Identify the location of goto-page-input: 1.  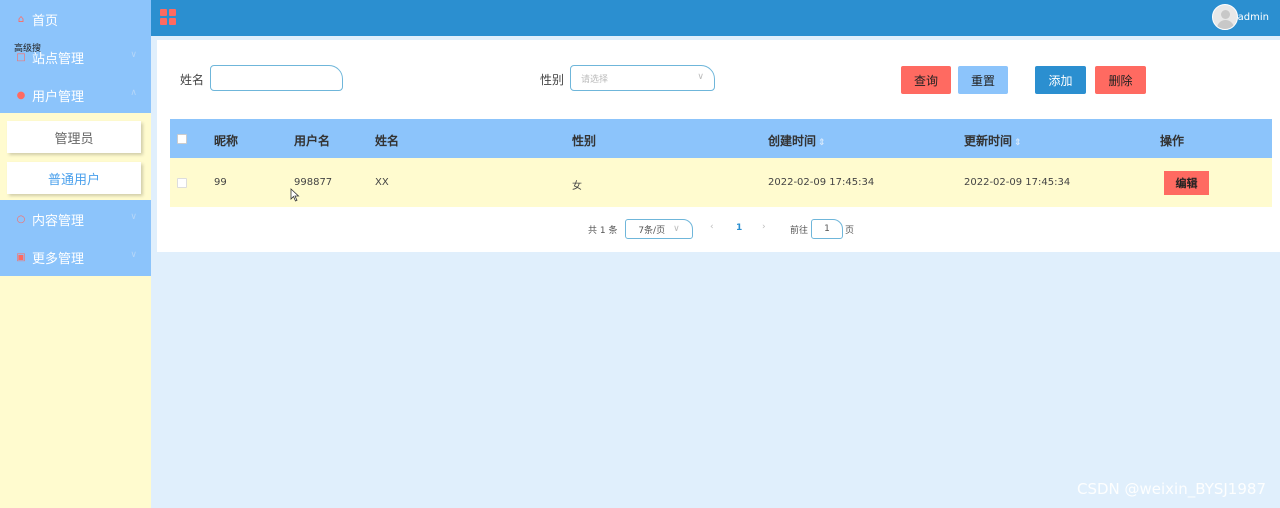
(827, 229).